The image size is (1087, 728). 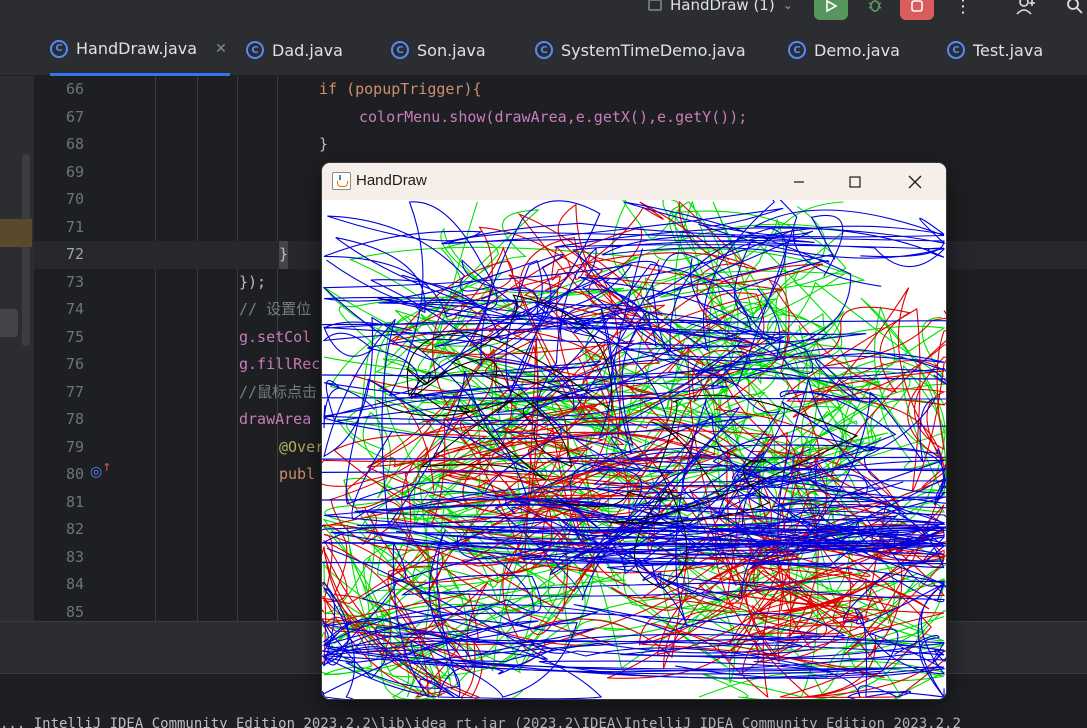 What do you see at coordinates (560, 90) in the screenshot?
I see `code-line: 66 if (popupTrigger){` at bounding box center [560, 90].